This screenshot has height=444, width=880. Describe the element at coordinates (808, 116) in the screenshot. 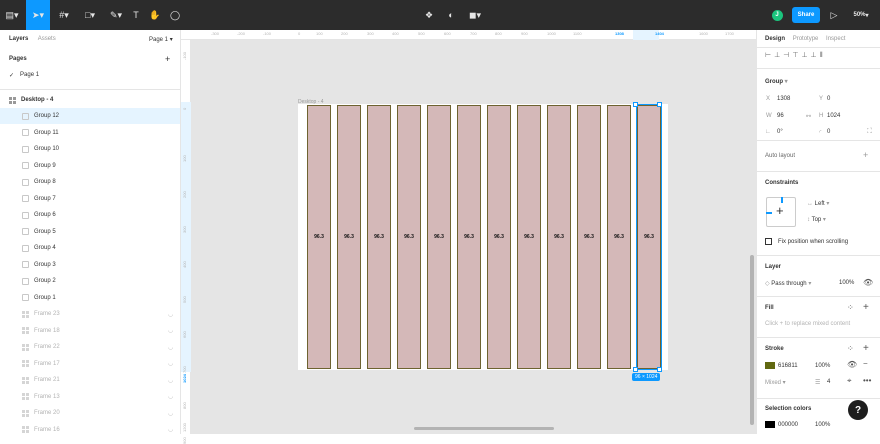

I see `constrain-proportions-icon: ⚯` at that location.